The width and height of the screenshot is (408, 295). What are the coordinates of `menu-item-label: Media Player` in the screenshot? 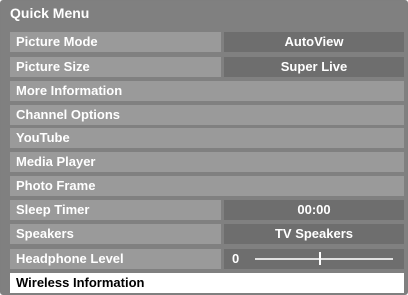 It's located at (207, 162).